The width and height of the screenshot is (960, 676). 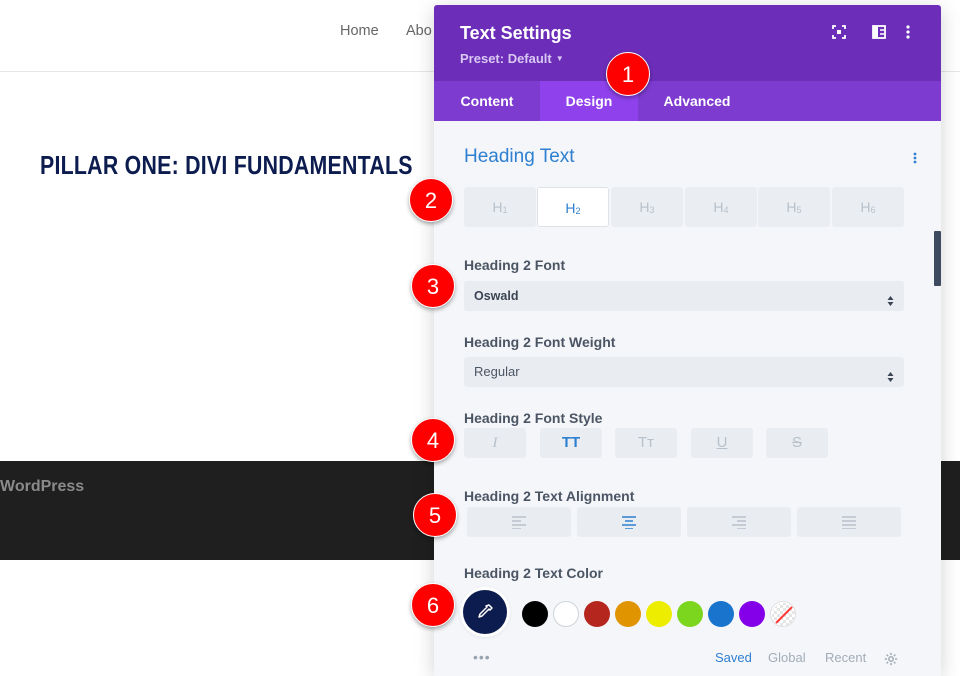 I want to click on color-swatch-white, so click(x=566, y=614).